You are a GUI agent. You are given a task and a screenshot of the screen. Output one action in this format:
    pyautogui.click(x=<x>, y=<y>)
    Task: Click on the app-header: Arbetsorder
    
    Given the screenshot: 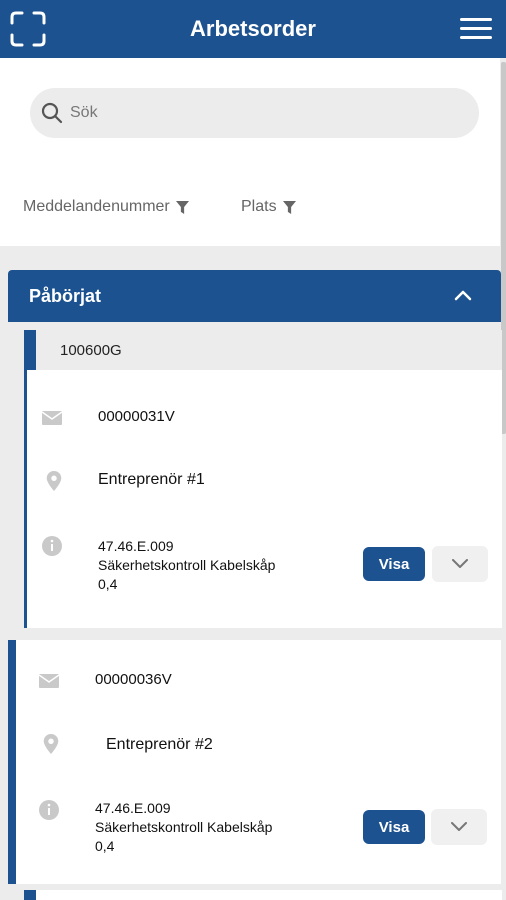 What is the action you would take?
    pyautogui.click(x=253, y=29)
    